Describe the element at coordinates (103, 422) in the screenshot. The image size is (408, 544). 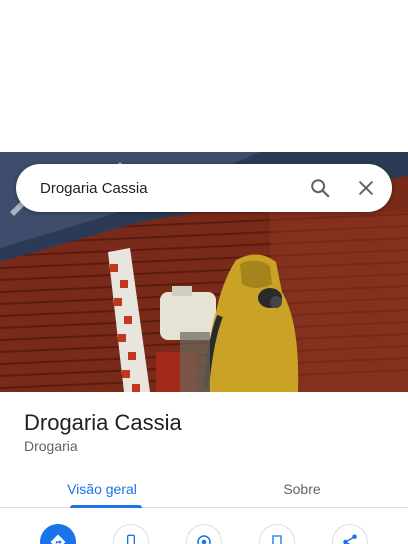
I see `place-title: Drogaria Cassia` at that location.